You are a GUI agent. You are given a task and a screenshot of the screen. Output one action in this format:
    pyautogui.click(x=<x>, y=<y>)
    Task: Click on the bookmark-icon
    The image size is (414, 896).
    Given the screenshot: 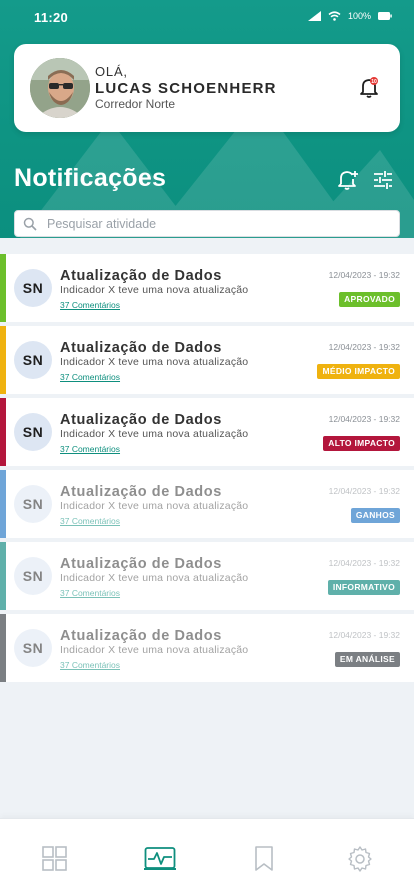 What is the action you would take?
    pyautogui.click(x=264, y=858)
    